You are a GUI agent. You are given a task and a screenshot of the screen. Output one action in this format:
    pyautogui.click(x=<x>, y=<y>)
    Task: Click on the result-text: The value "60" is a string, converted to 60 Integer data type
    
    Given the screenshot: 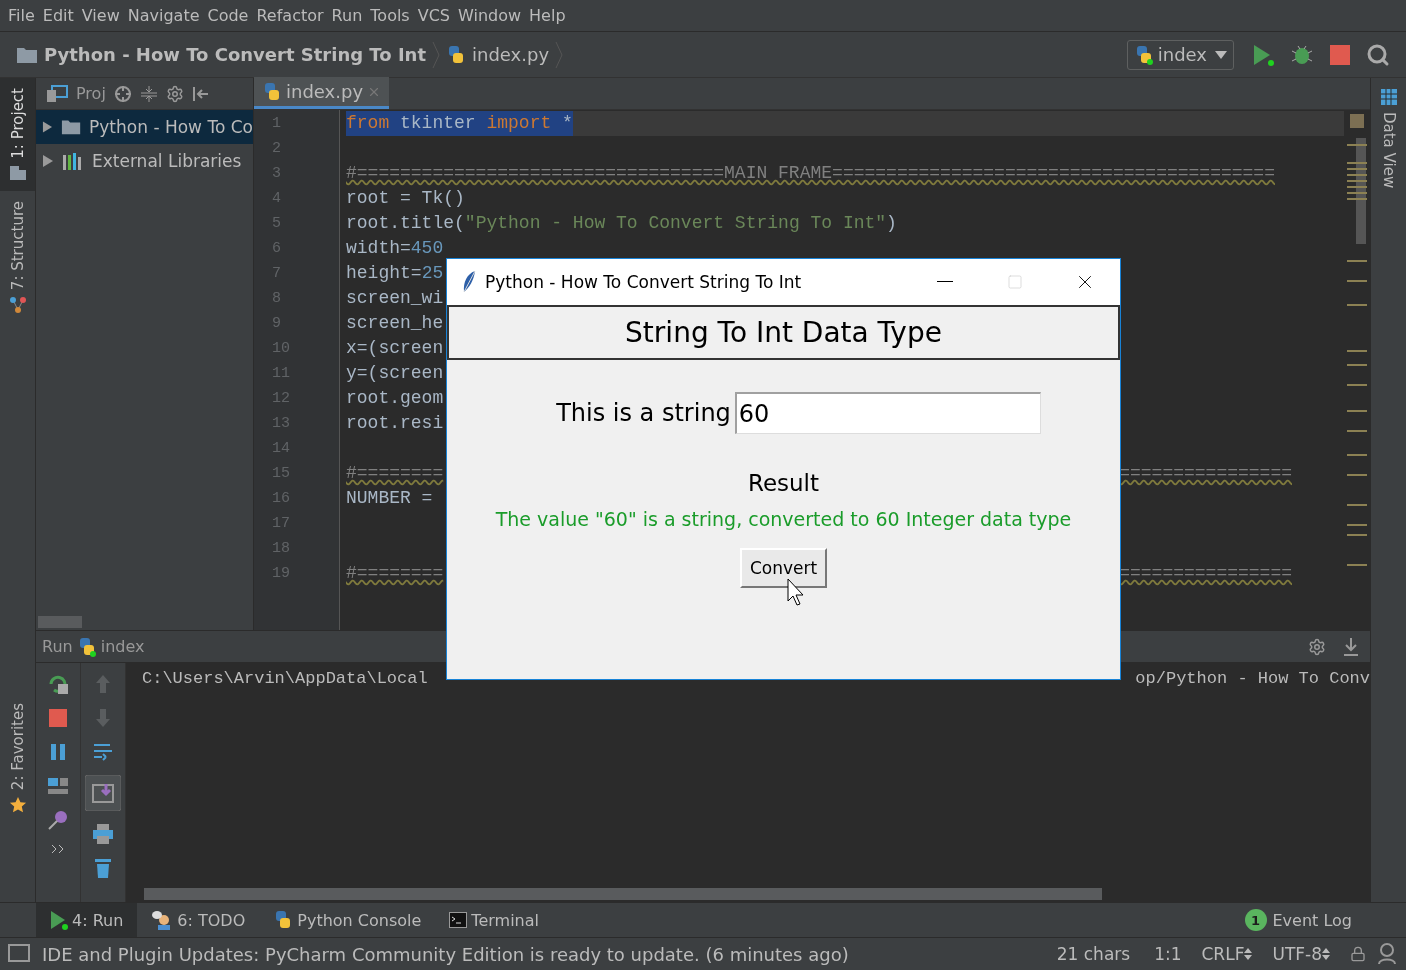 What is the action you would take?
    pyautogui.click(x=783, y=519)
    